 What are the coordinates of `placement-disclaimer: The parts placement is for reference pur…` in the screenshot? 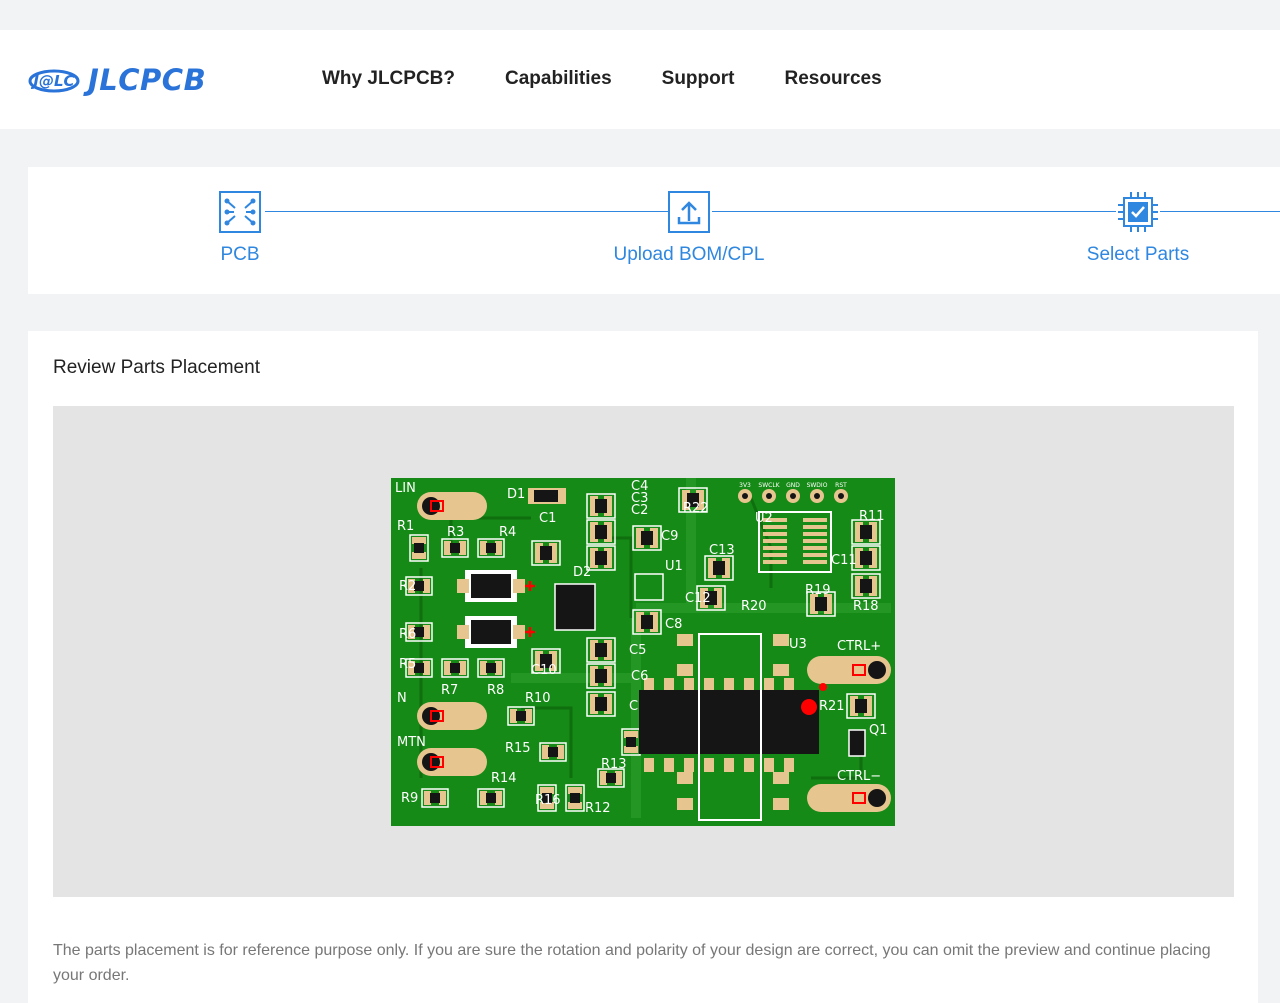 It's located at (632, 963).